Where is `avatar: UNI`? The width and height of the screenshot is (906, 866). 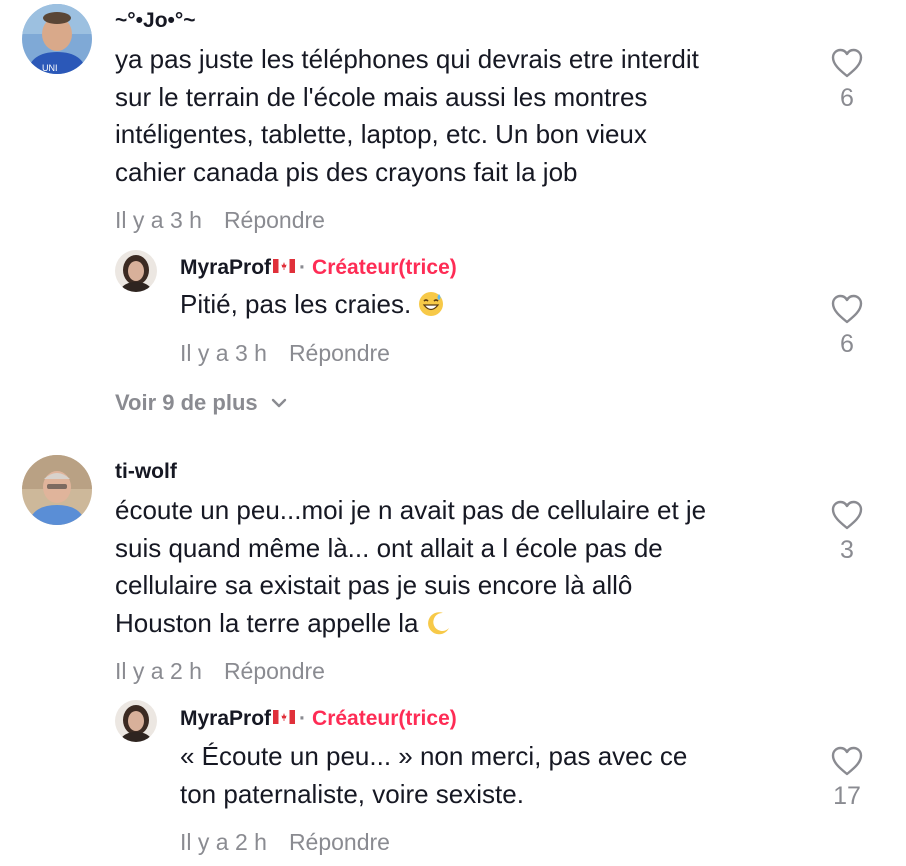 avatar: UNI is located at coordinates (57, 39).